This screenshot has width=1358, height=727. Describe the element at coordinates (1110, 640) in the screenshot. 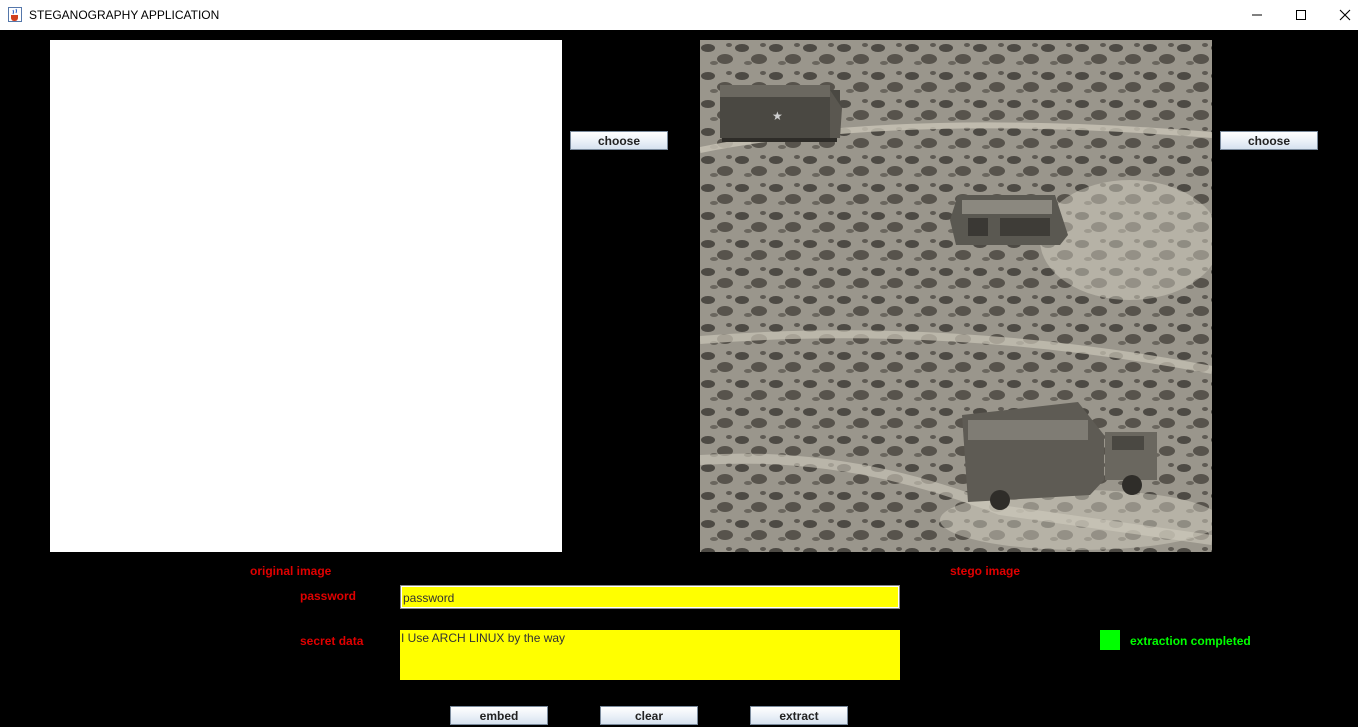

I see `status-indicator` at that location.